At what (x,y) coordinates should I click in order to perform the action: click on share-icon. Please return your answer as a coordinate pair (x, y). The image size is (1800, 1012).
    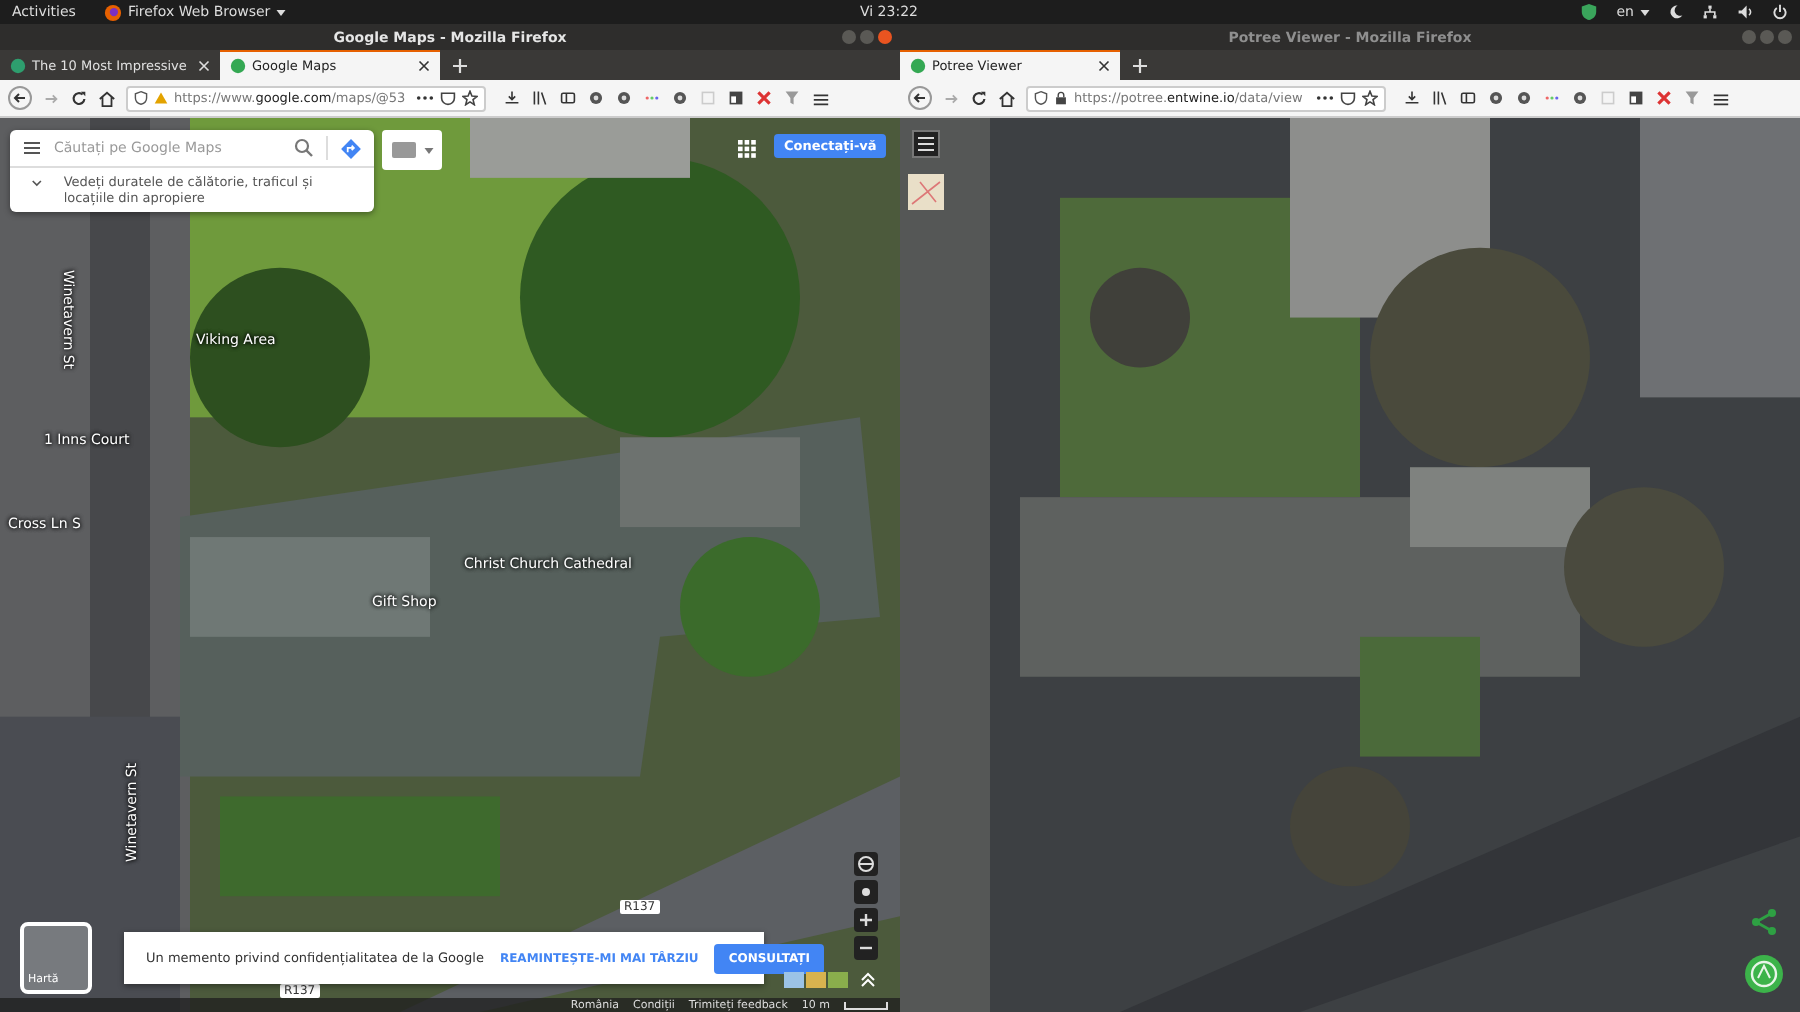
    Looking at the image, I should click on (1764, 922).